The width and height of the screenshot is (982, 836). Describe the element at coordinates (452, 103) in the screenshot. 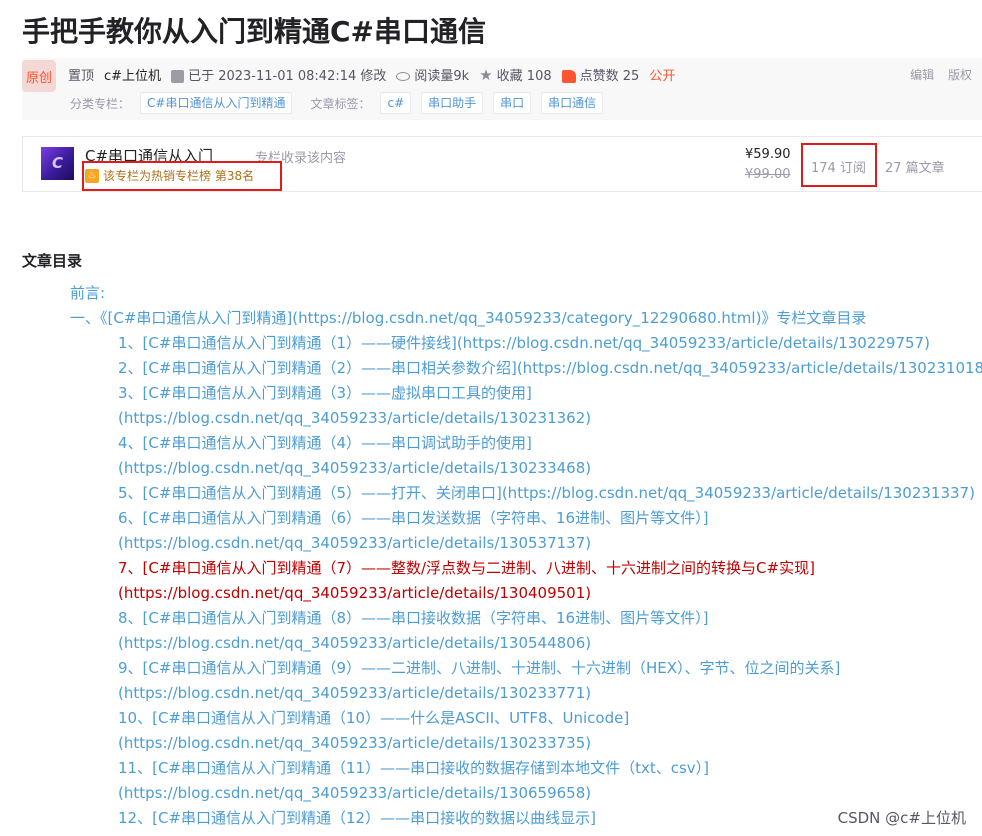

I see `article-tag: 串口助手` at that location.